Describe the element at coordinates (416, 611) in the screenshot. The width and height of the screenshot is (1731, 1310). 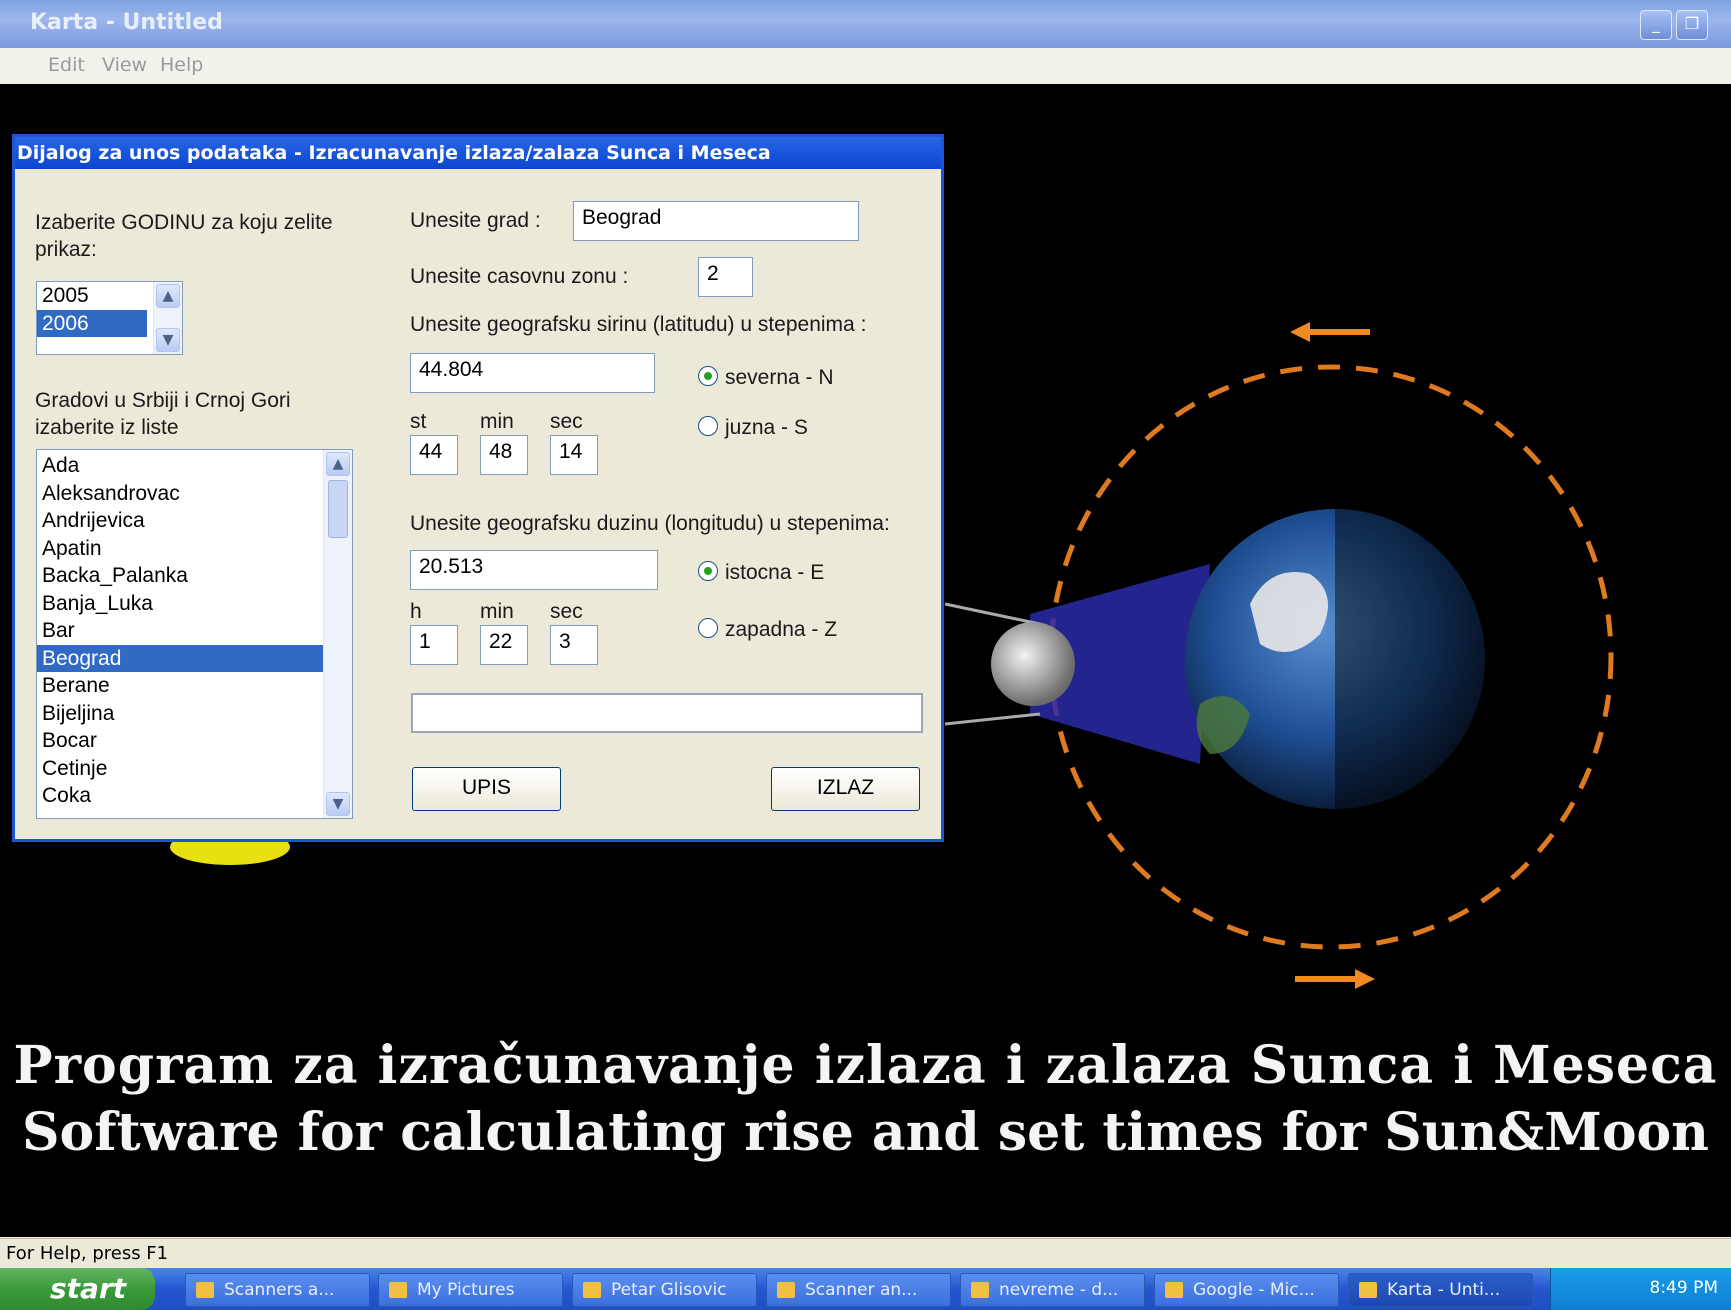
I see `lon-h-label: h` at that location.